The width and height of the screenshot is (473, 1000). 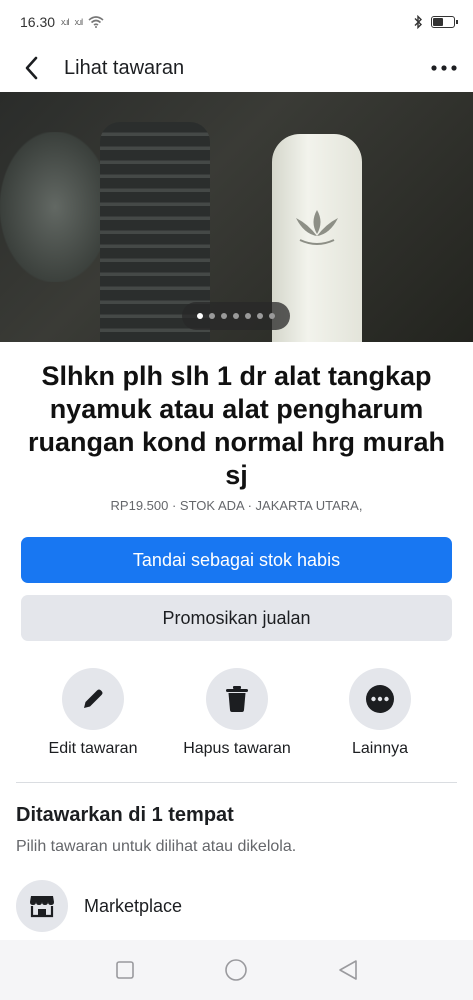 I want to click on wifi-icon, so click(x=96, y=22).